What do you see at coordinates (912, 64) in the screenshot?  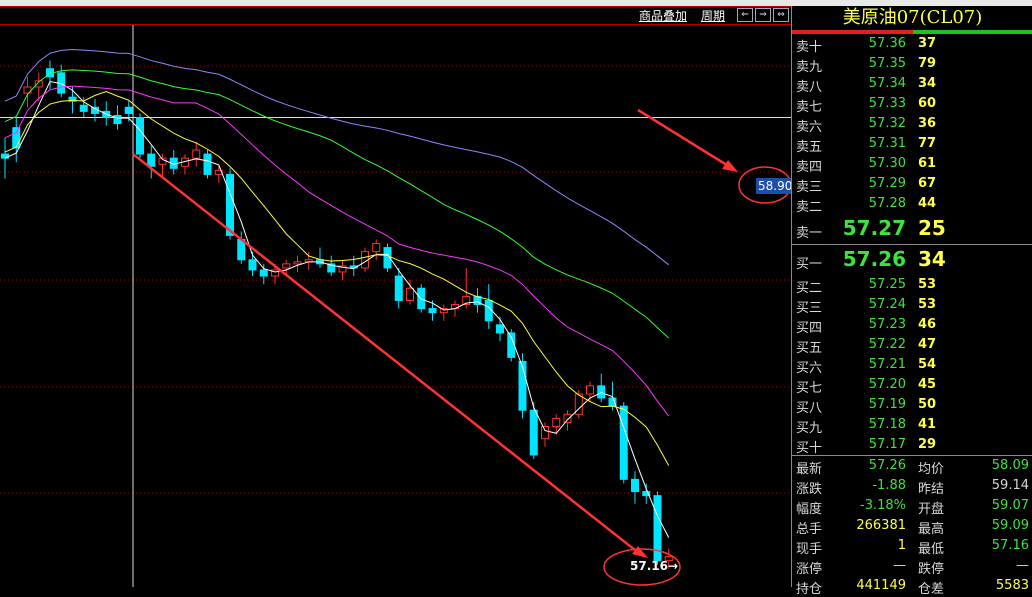 I see `ask-row: 卖九 57.35 79` at bounding box center [912, 64].